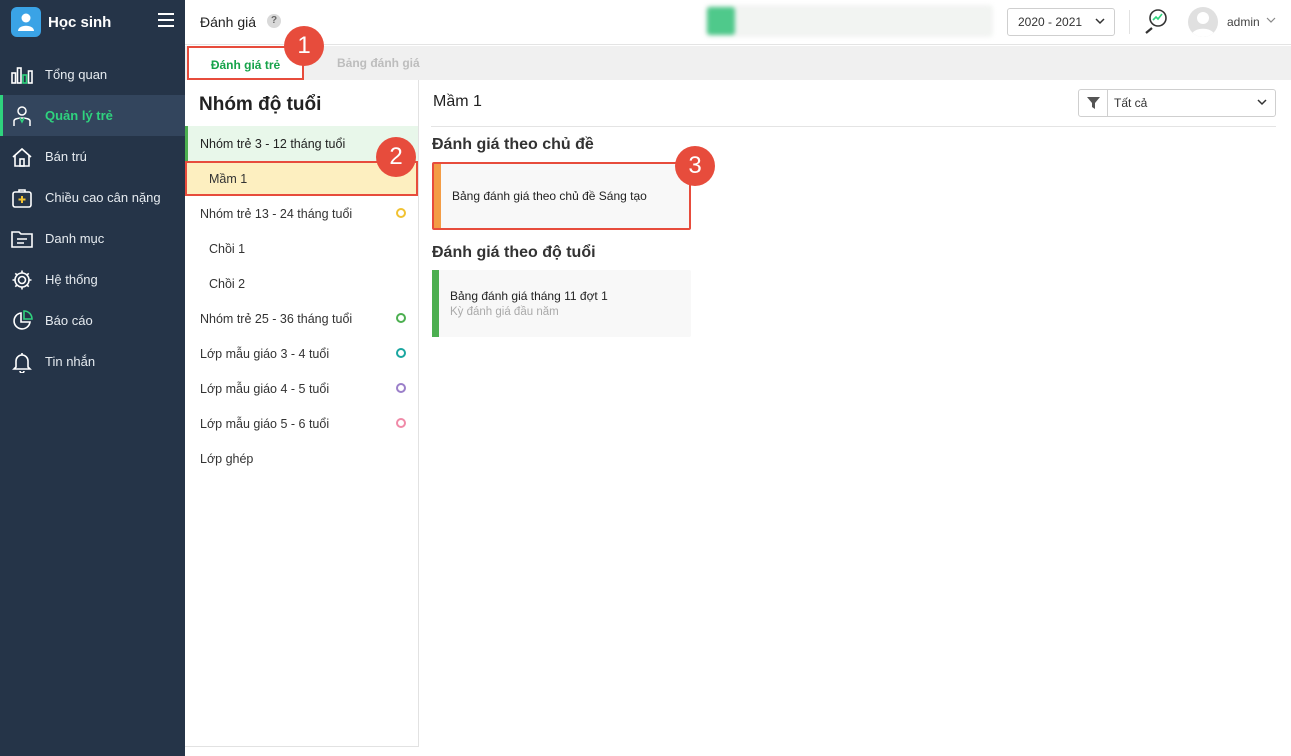 The width and height of the screenshot is (1291, 756). I want to click on search-chart-icon, so click(1156, 21).